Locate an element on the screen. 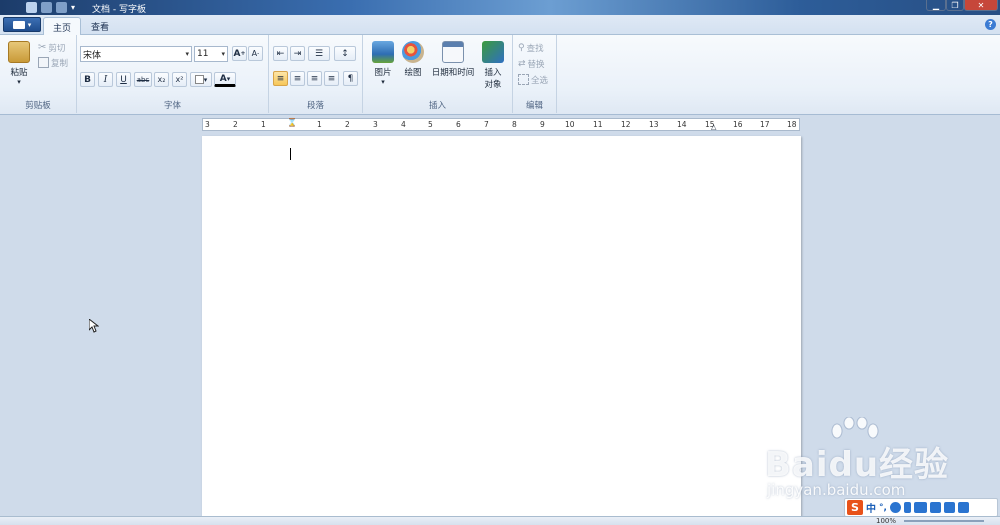 This screenshot has height=525, width=1000. clipboard-icon is located at coordinates (19, 52).